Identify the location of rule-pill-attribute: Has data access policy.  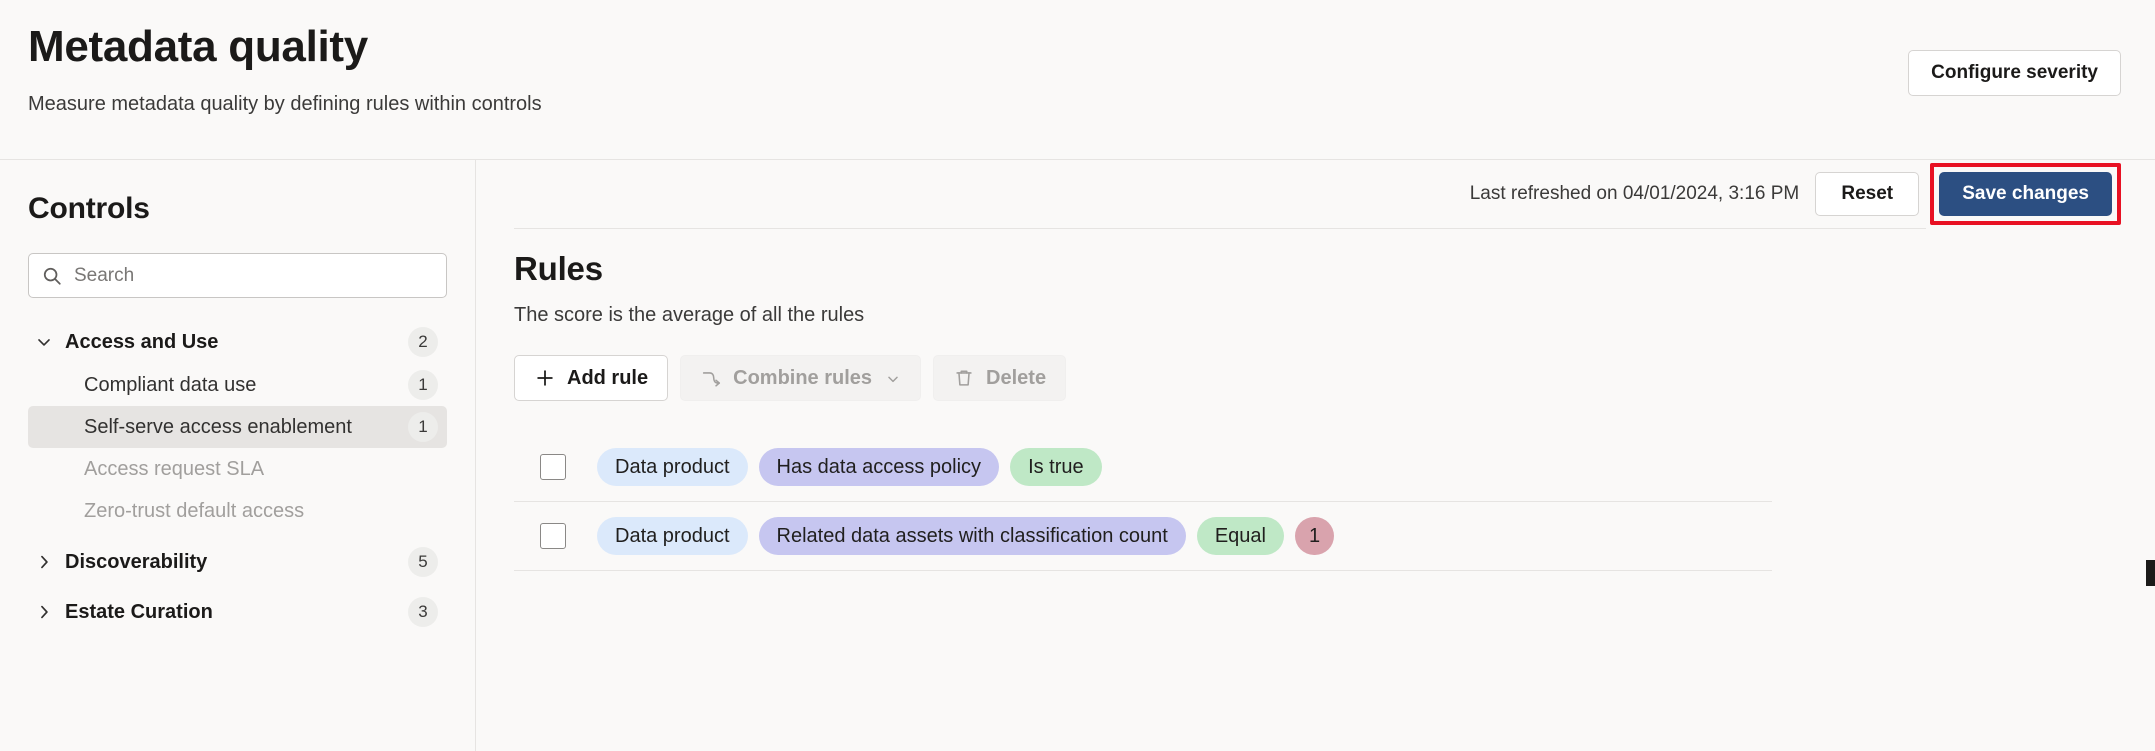
(879, 467).